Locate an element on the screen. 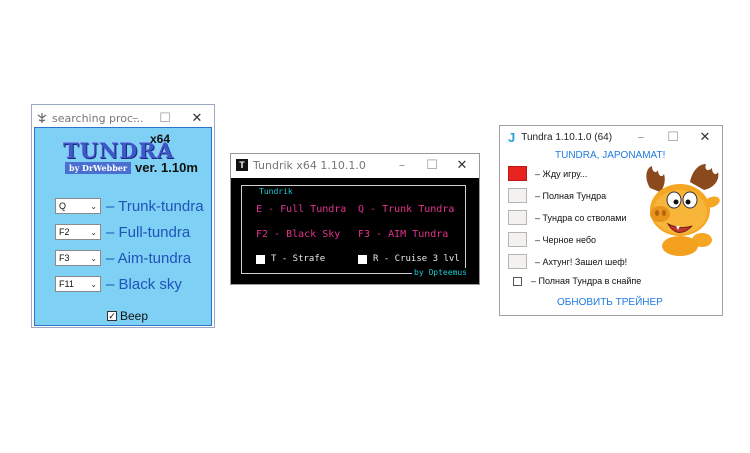 The width and height of the screenshot is (750, 453). author-byline: by DrWebber is located at coordinates (98, 168).